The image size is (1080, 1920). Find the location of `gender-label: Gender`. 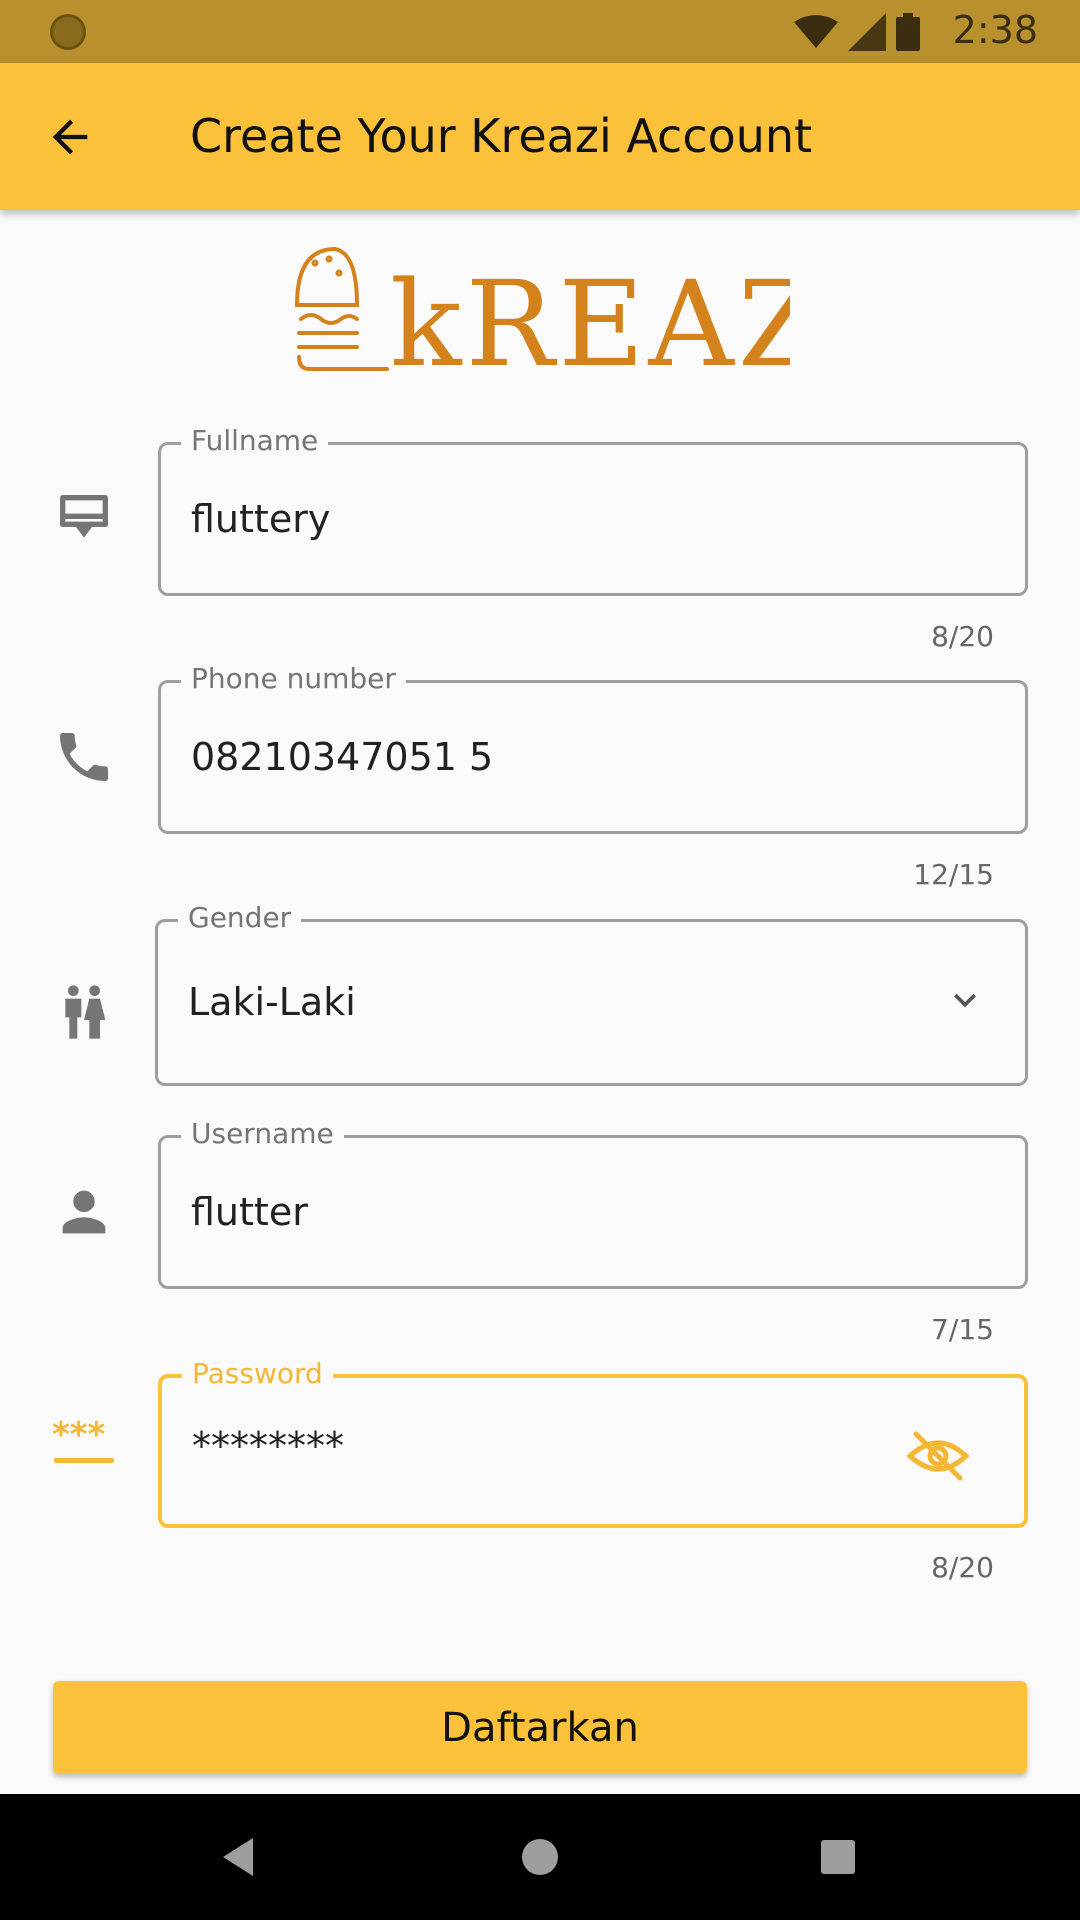

gender-label: Gender is located at coordinates (240, 918).